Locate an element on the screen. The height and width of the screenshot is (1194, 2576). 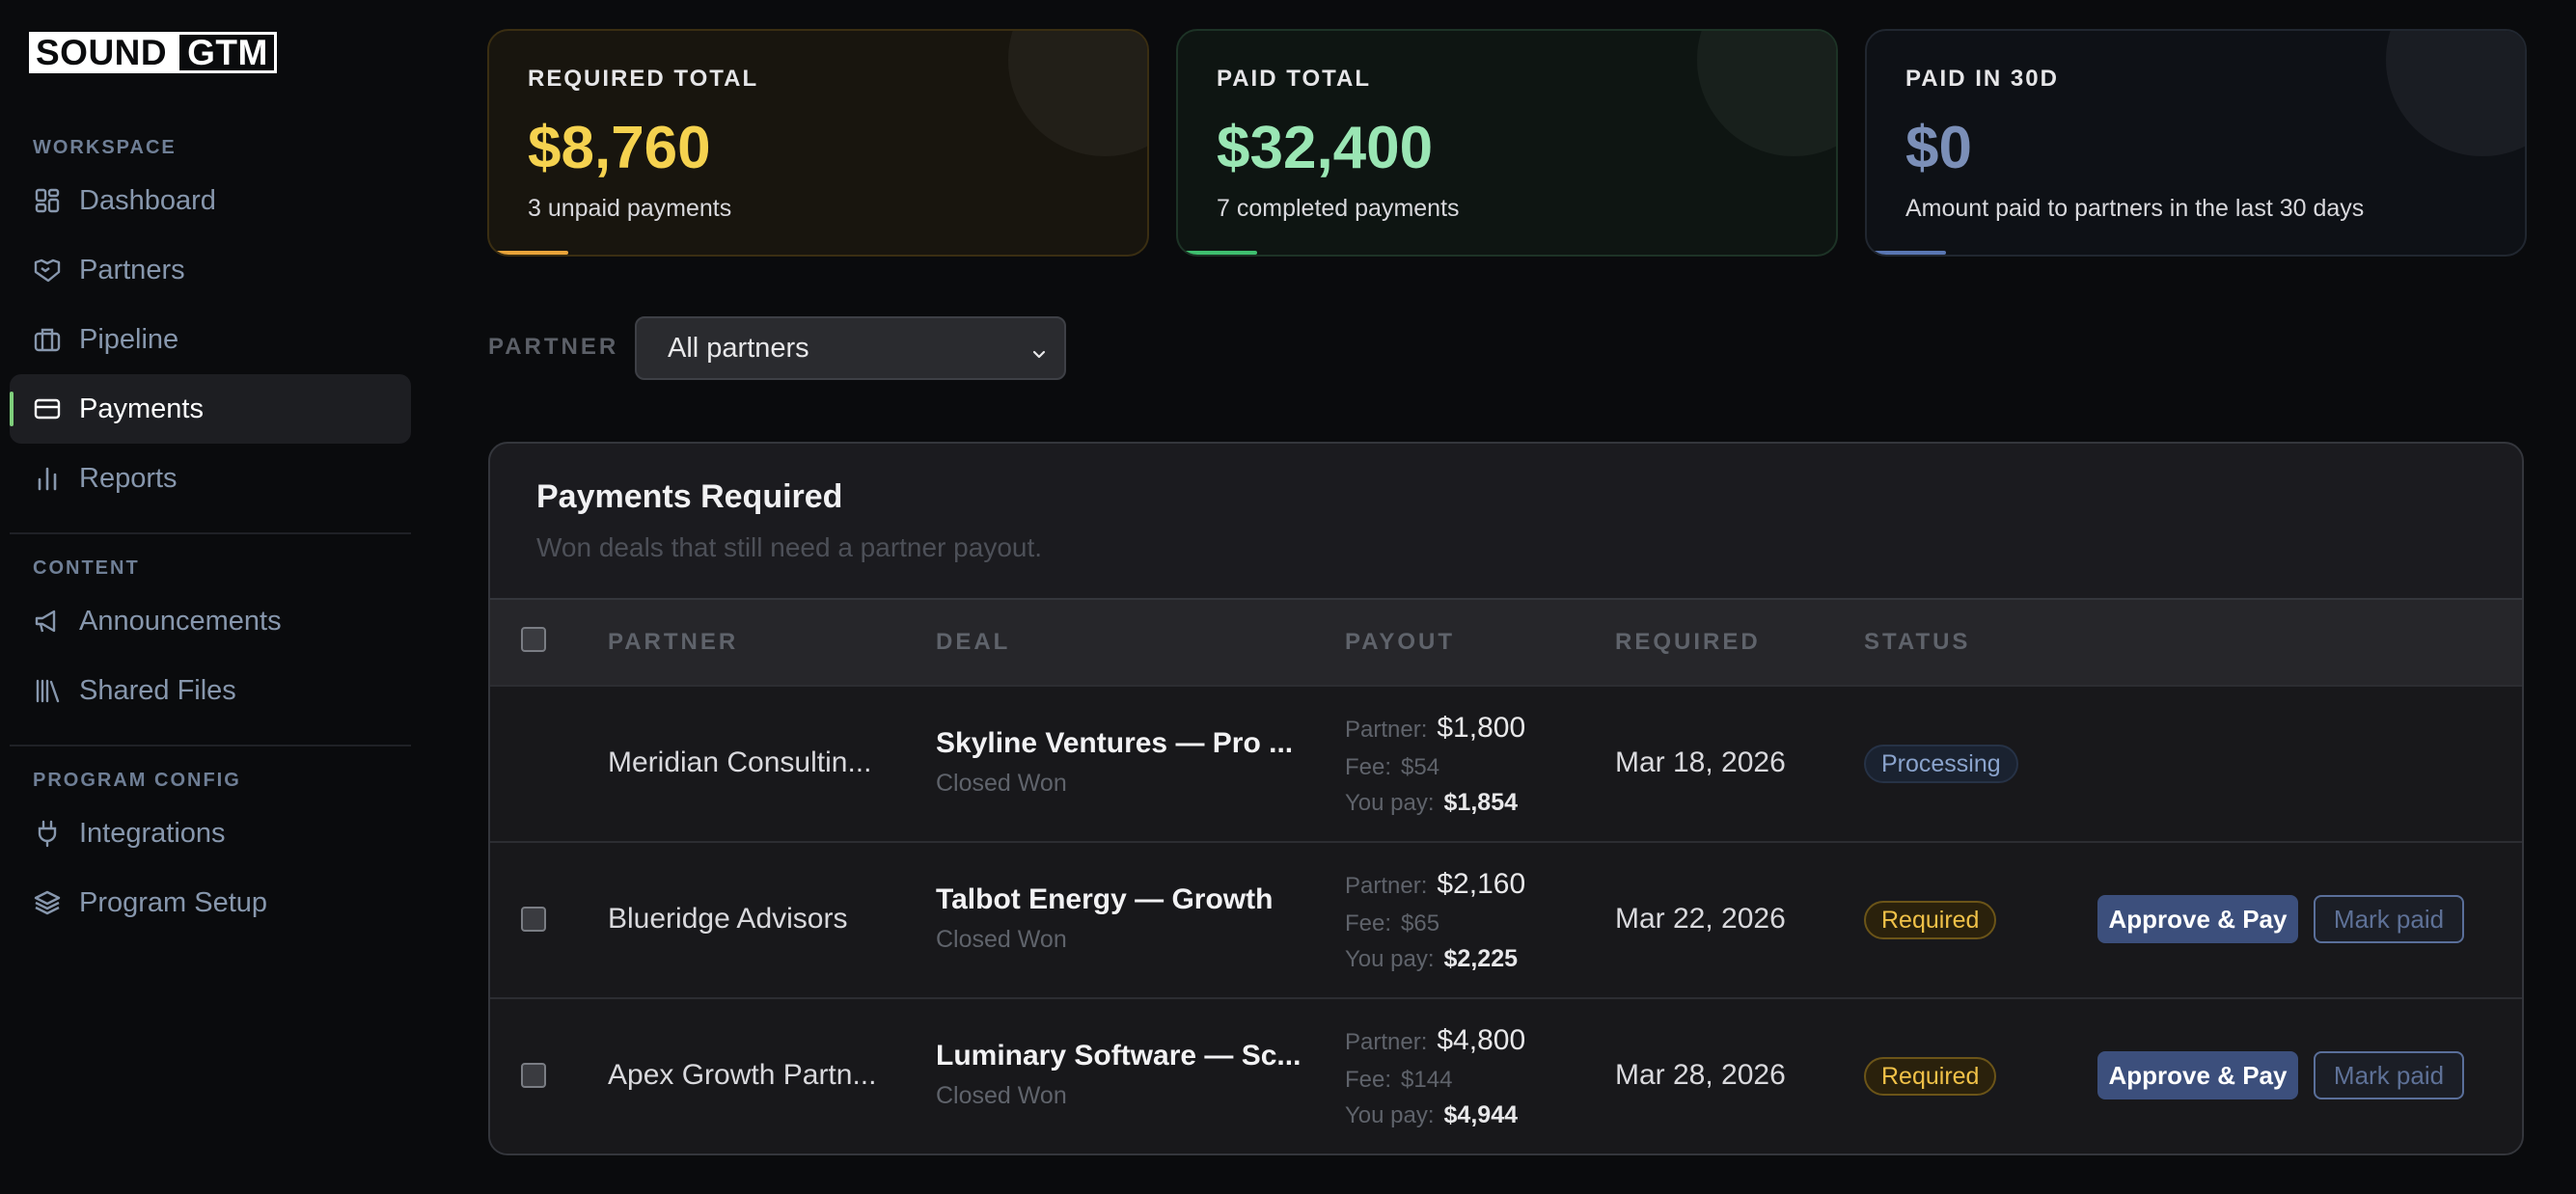
payout-total-value: $4,944 is located at coordinates (1480, 1114).